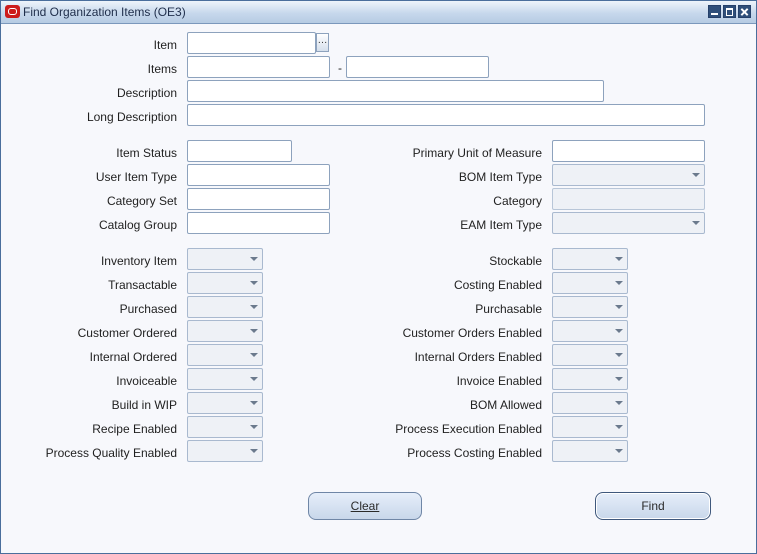  I want to click on item-label: Item, so click(165, 45).